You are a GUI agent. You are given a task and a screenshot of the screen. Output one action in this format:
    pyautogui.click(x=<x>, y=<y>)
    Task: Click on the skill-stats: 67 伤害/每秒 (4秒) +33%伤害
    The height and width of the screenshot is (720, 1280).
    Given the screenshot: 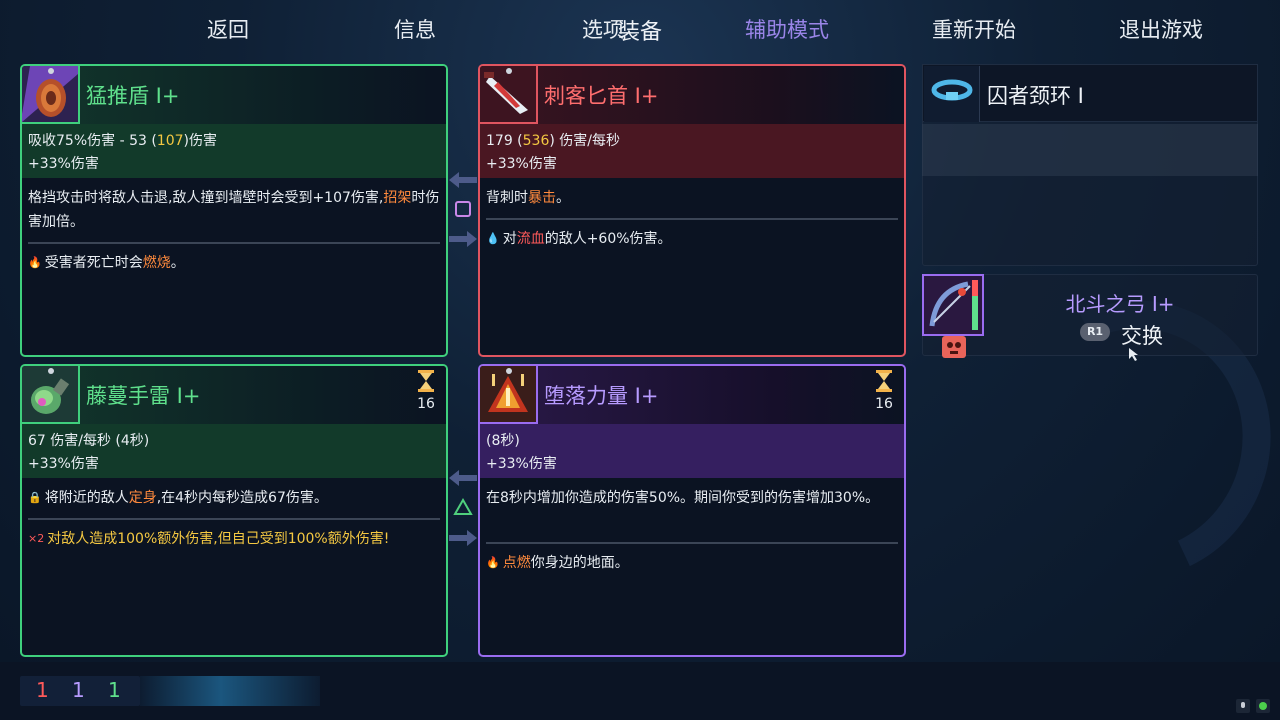 What is the action you would take?
    pyautogui.click(x=234, y=451)
    